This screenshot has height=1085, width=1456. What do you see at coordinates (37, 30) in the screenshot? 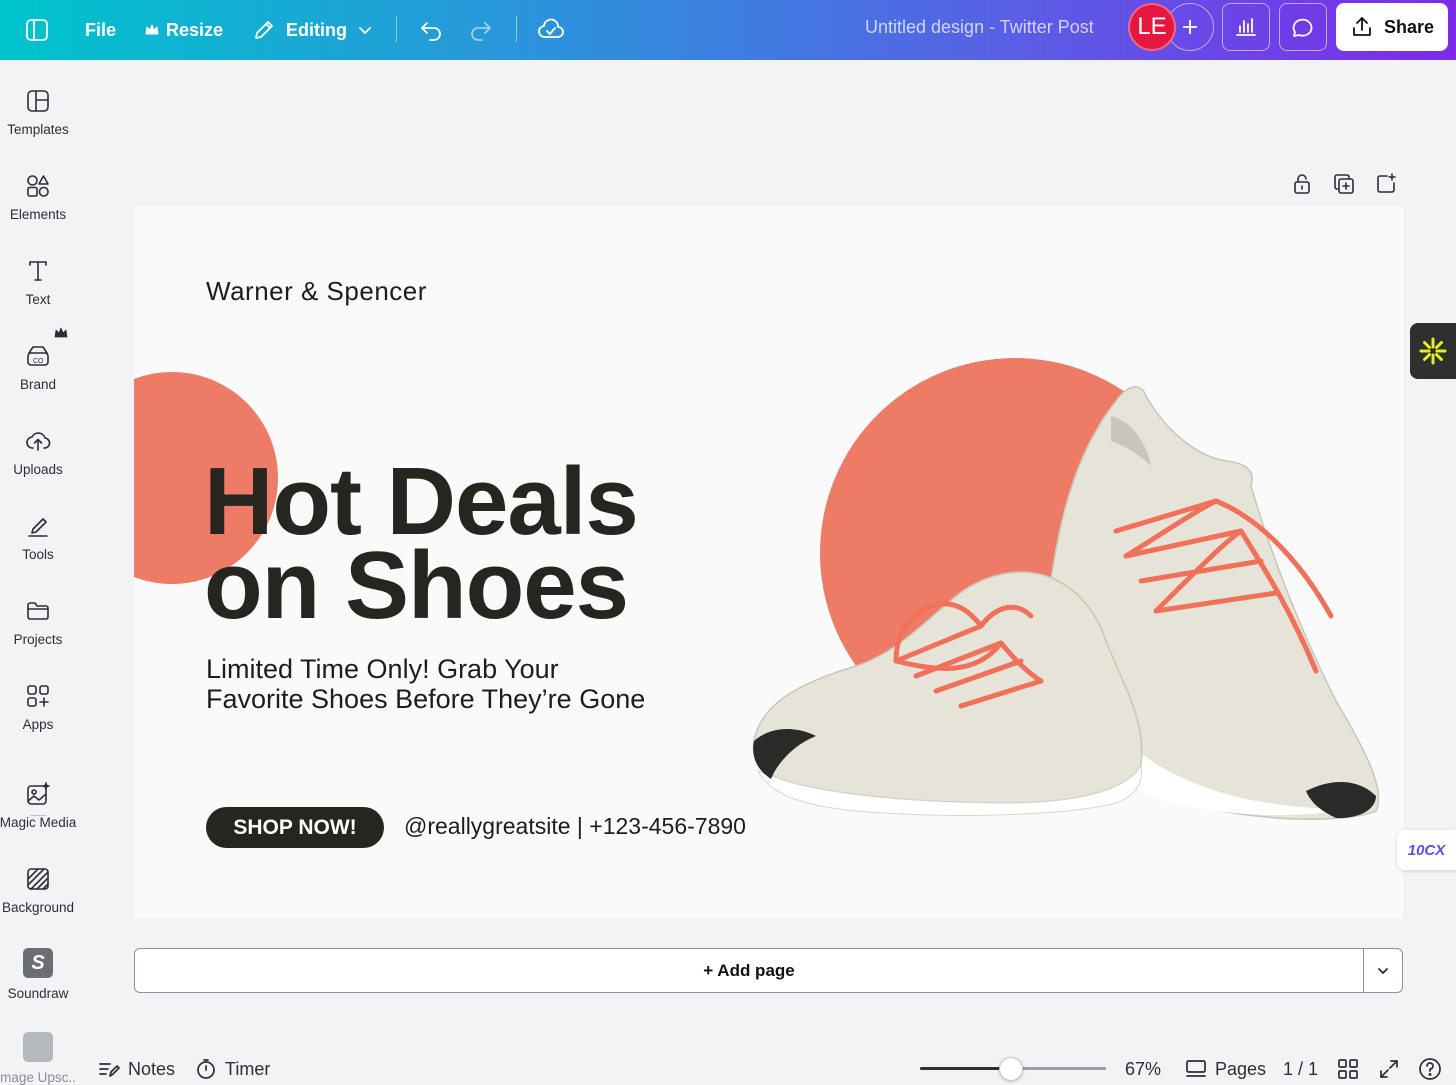
I see `side-panel-toggle-icon` at bounding box center [37, 30].